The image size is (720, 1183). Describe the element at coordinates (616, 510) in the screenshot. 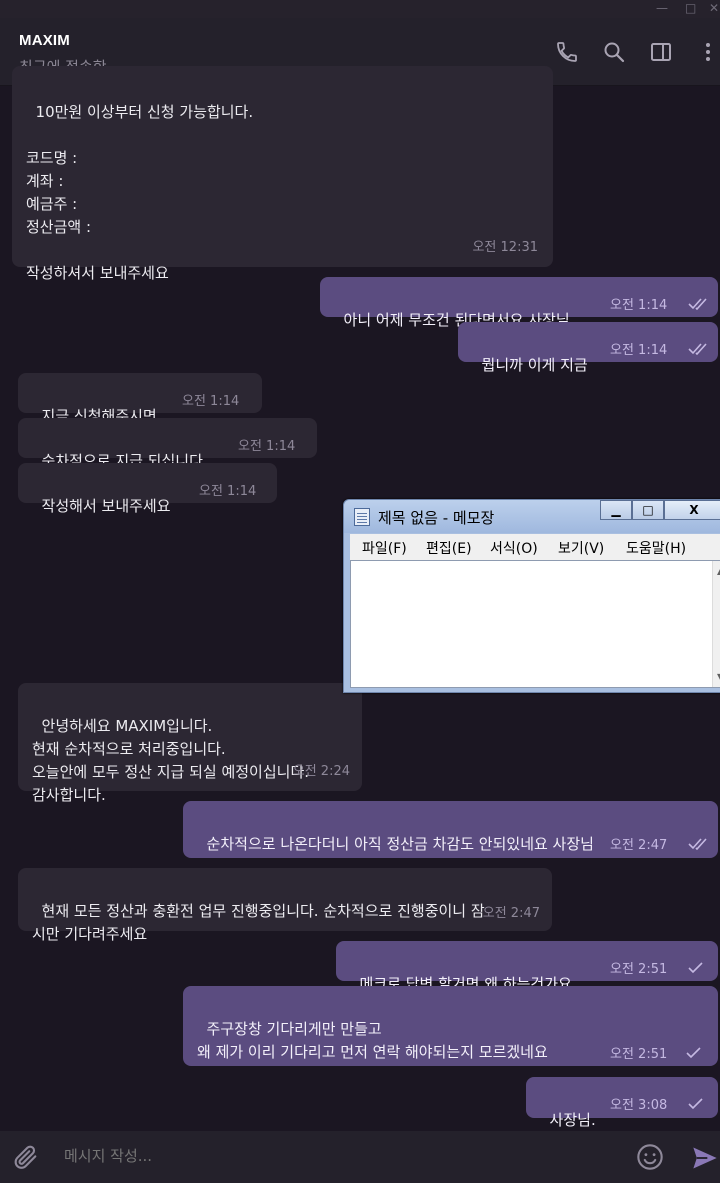

I see `notepad-minimize-button: ▁` at that location.